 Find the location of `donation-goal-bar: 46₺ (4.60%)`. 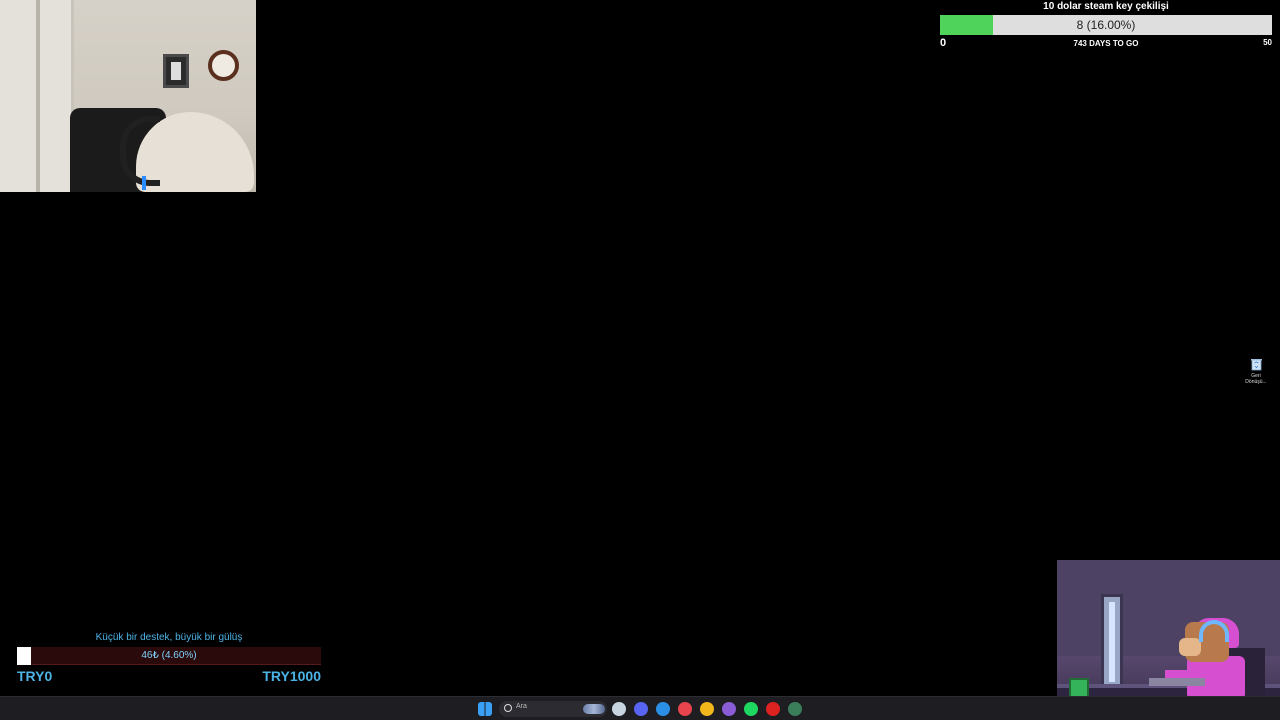

donation-goal-bar: 46₺ (4.60%) is located at coordinates (169, 656).